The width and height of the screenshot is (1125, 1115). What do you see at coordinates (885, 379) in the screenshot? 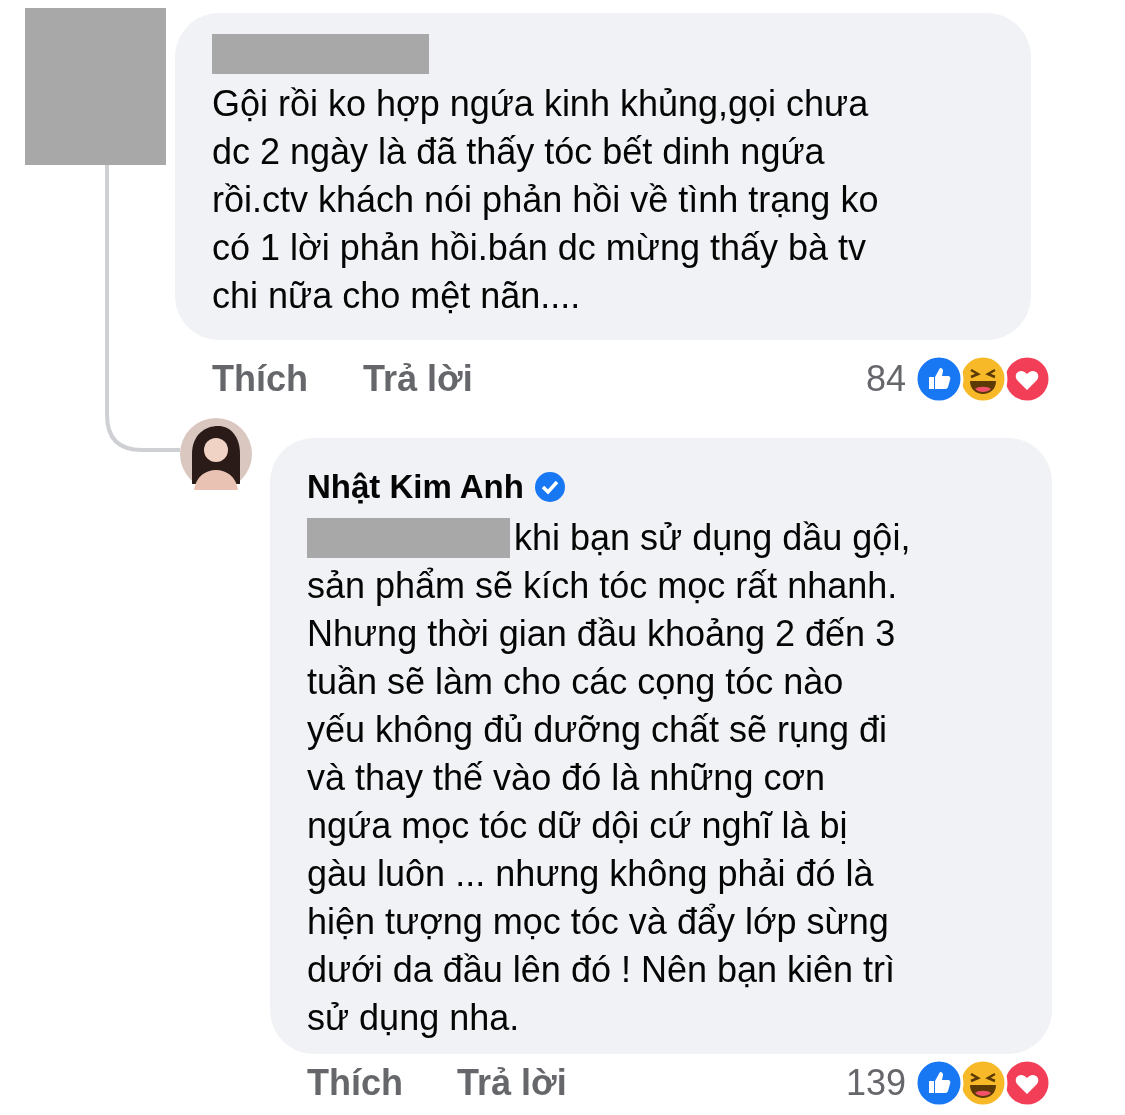
I see `reaction-count: 84` at bounding box center [885, 379].